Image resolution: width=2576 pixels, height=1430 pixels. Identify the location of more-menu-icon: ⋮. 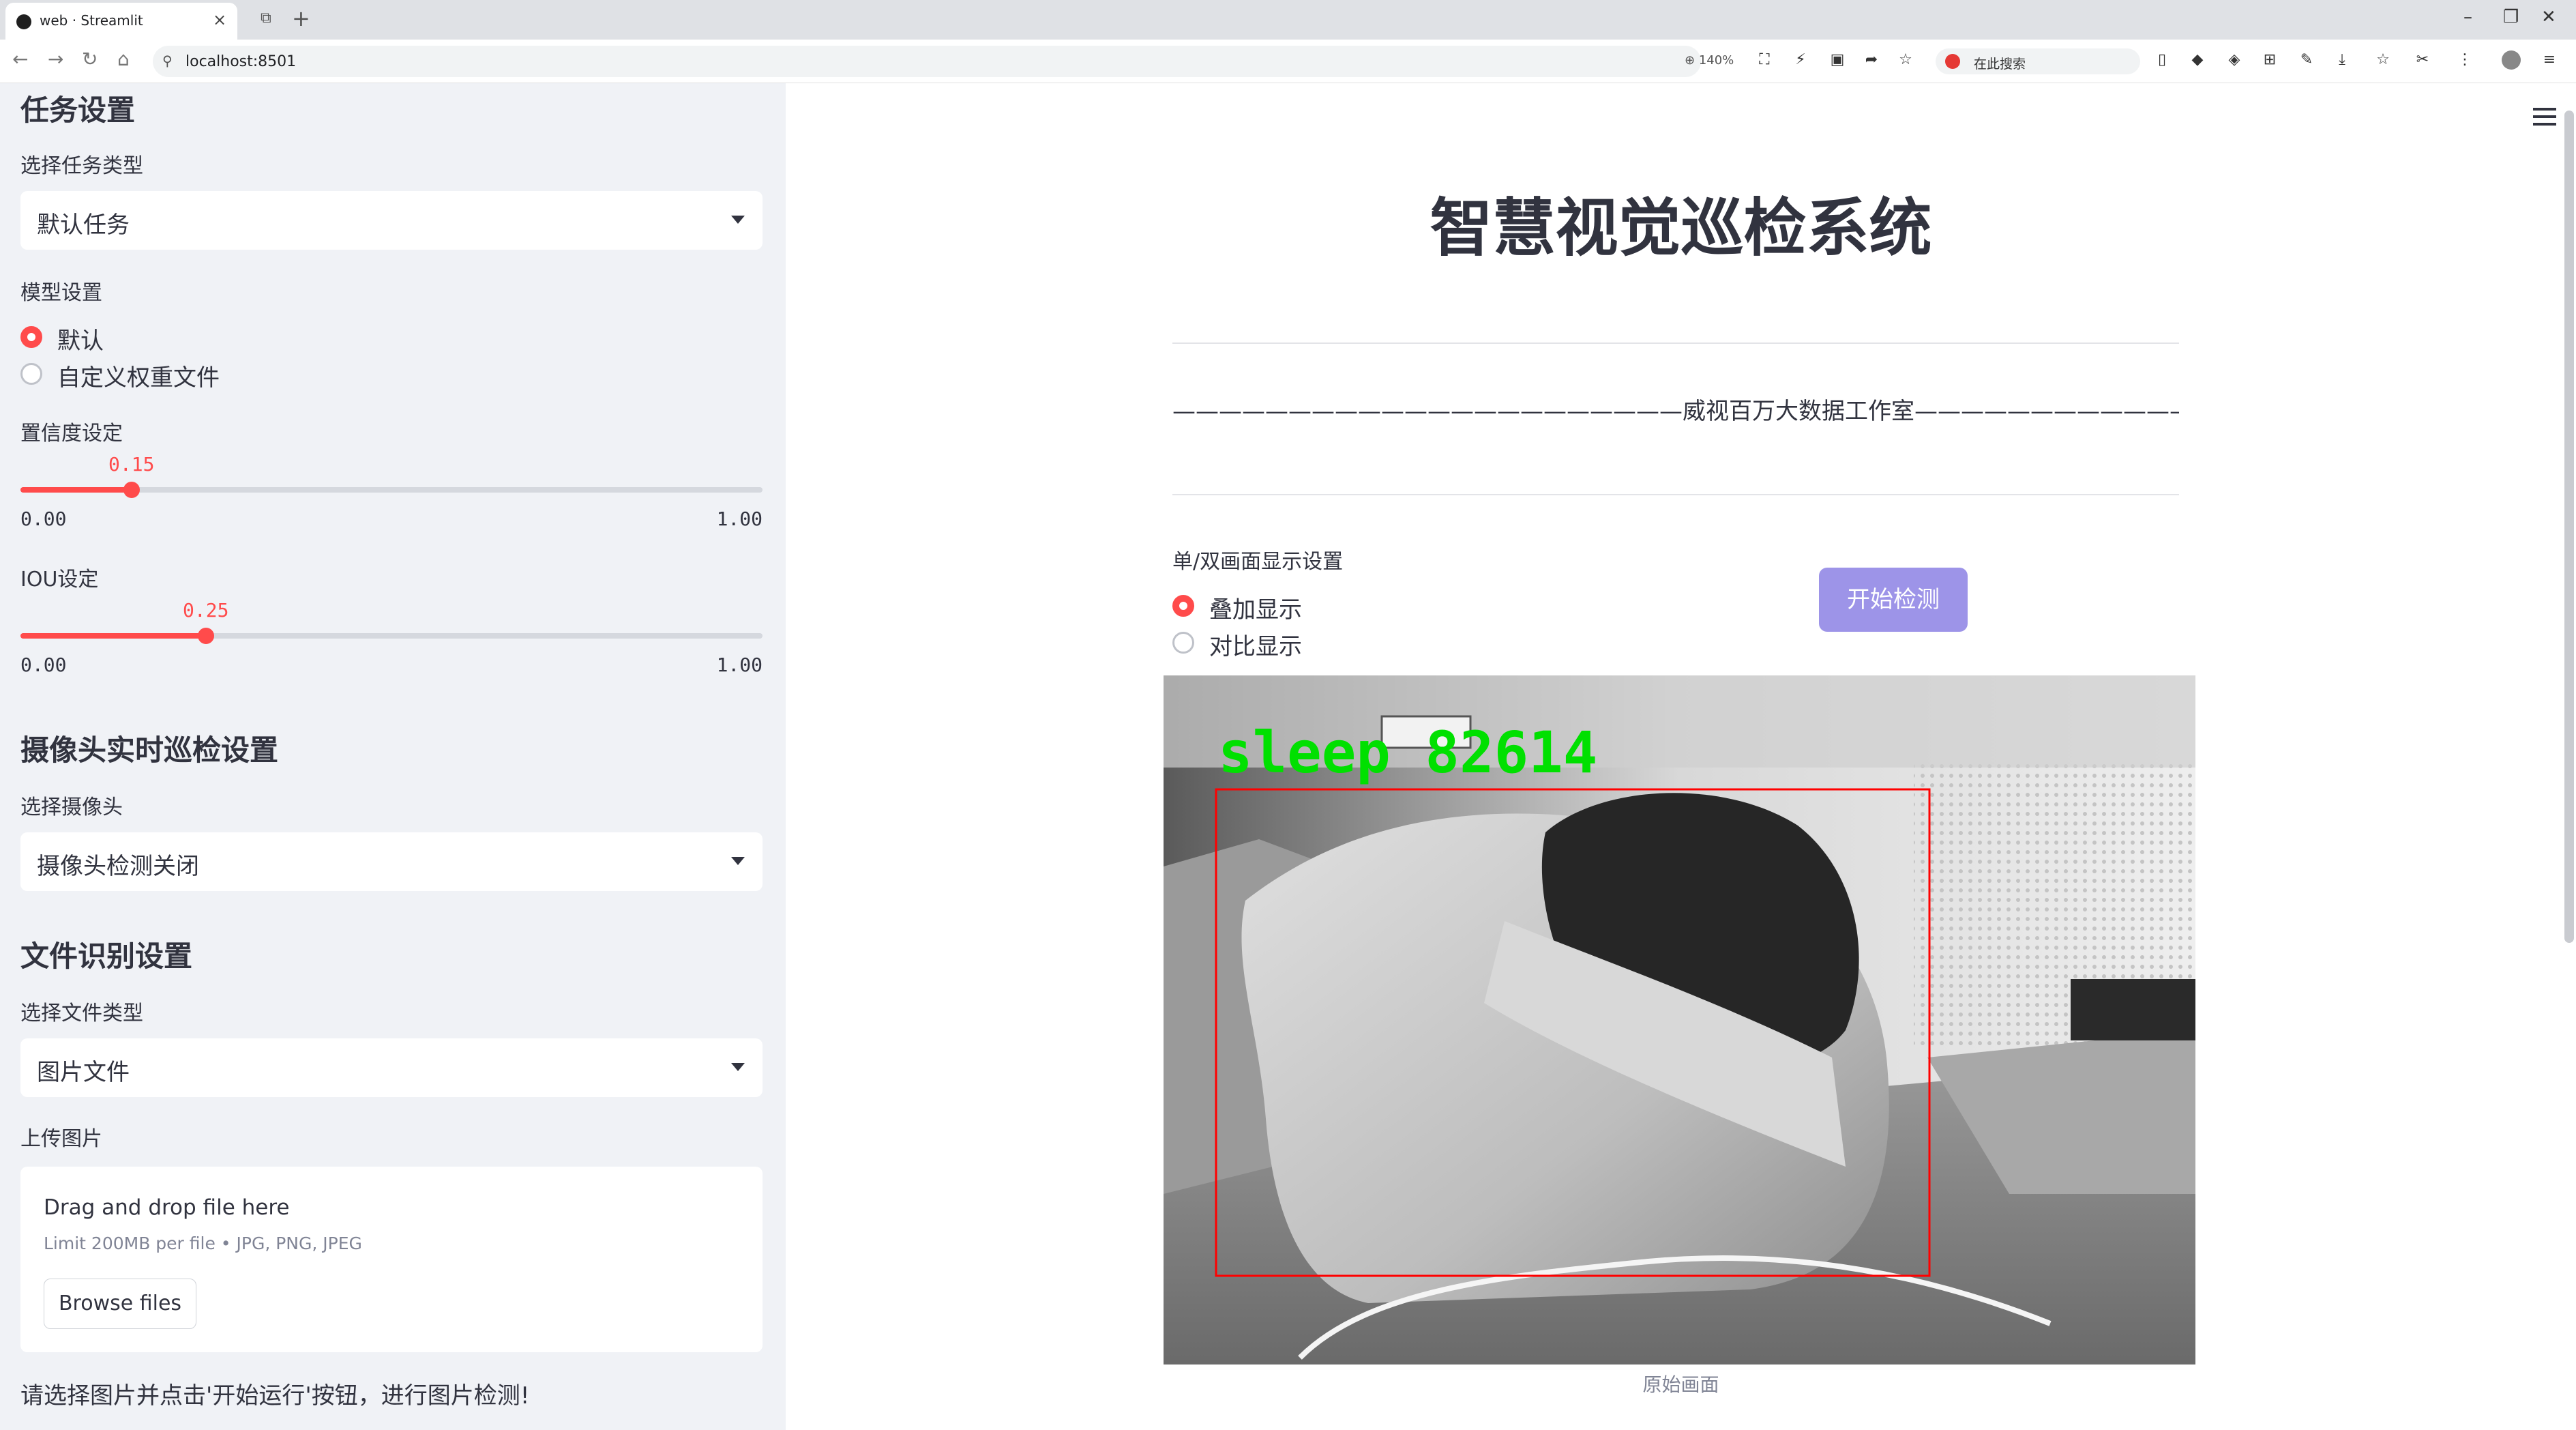
(2464, 60).